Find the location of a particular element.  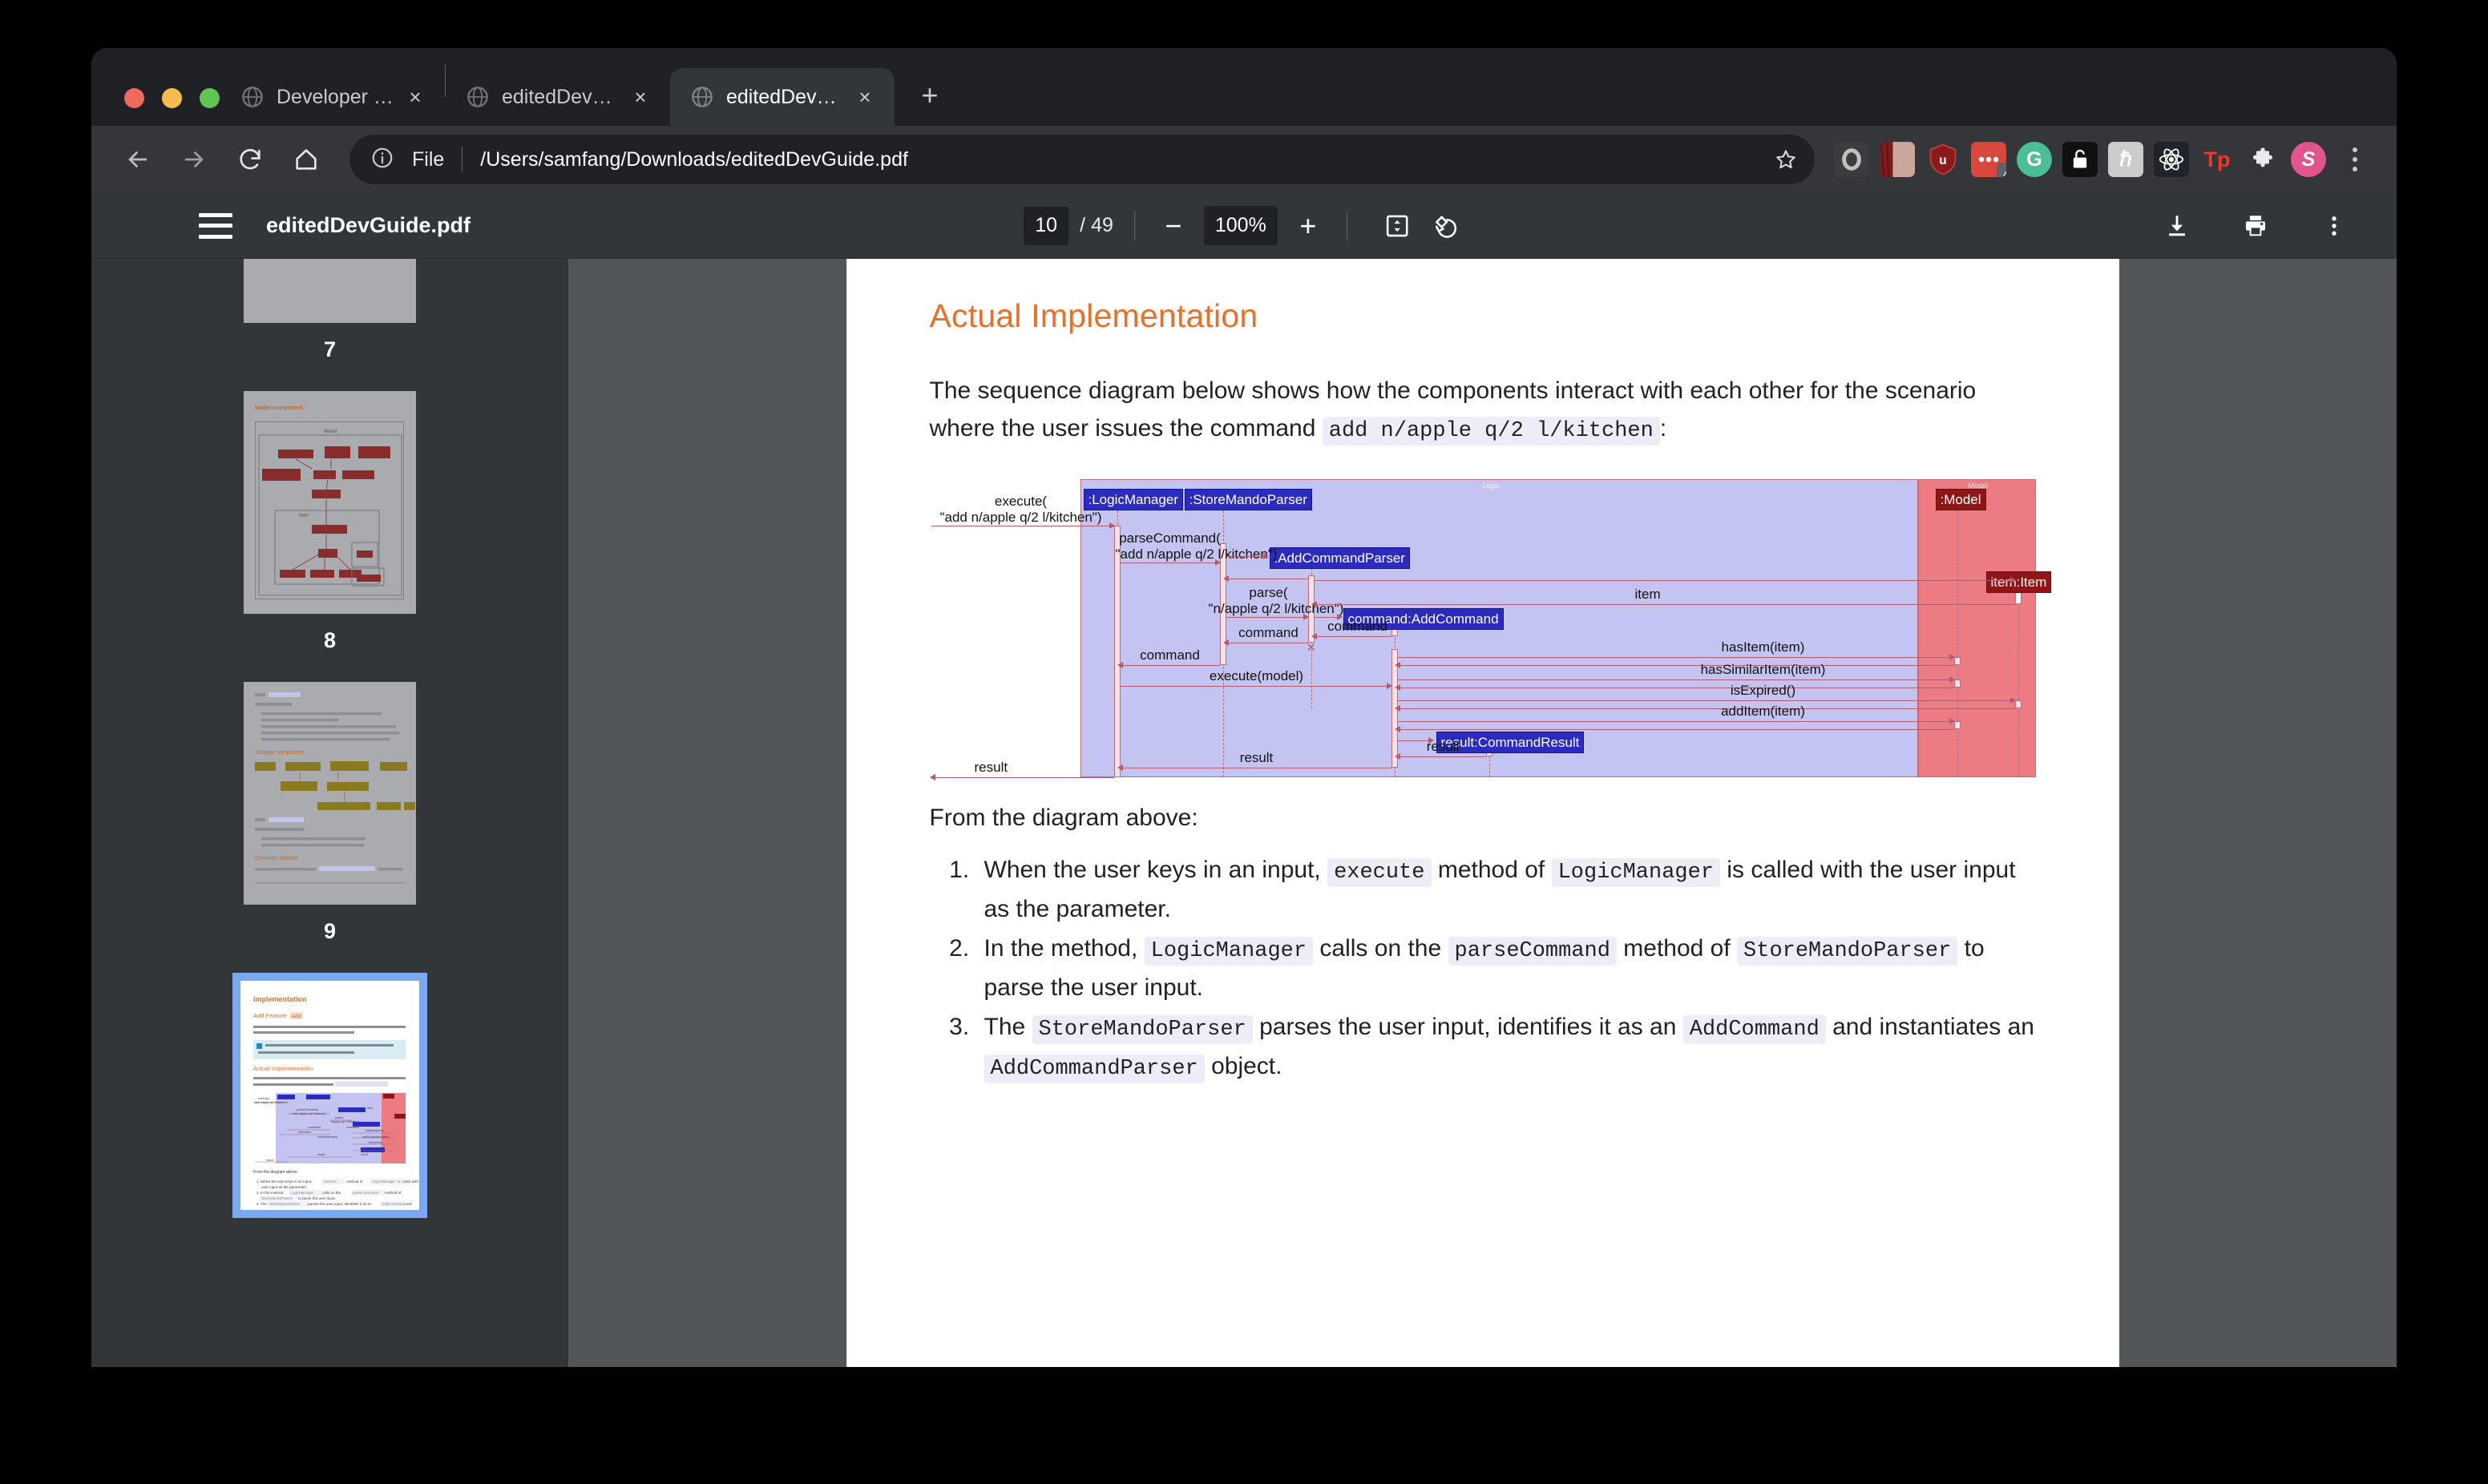

globe-icon is located at coordinates (477, 97).